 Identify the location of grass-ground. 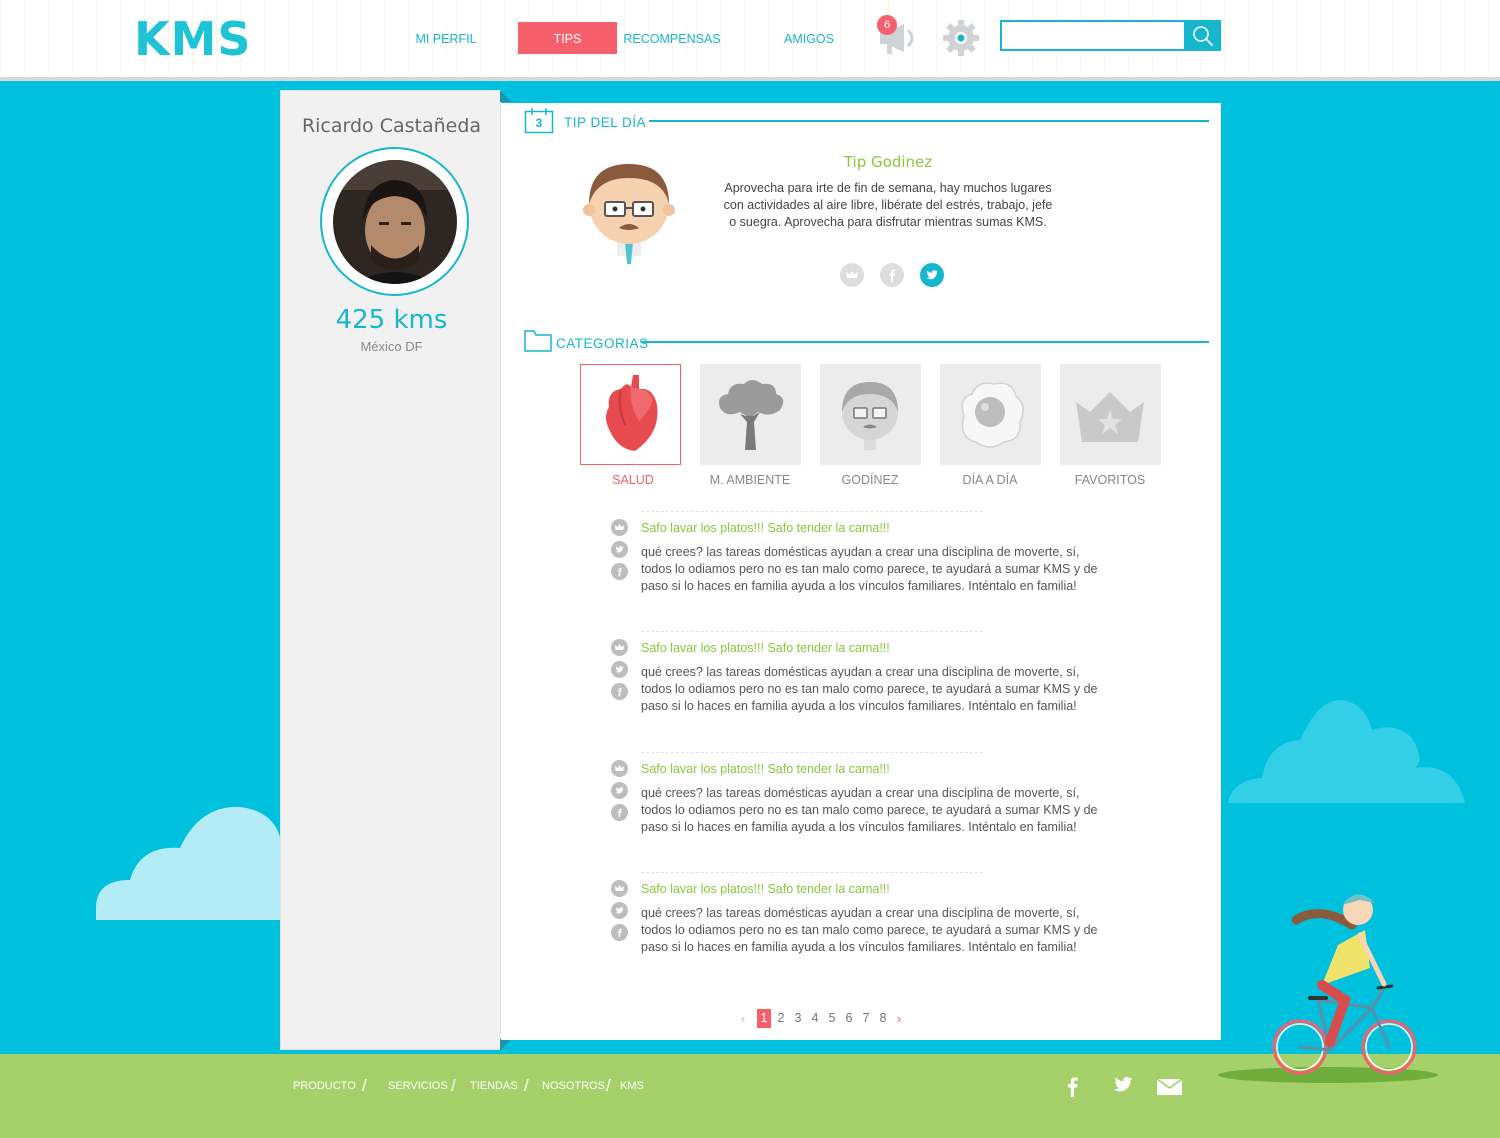
(750, 1096).